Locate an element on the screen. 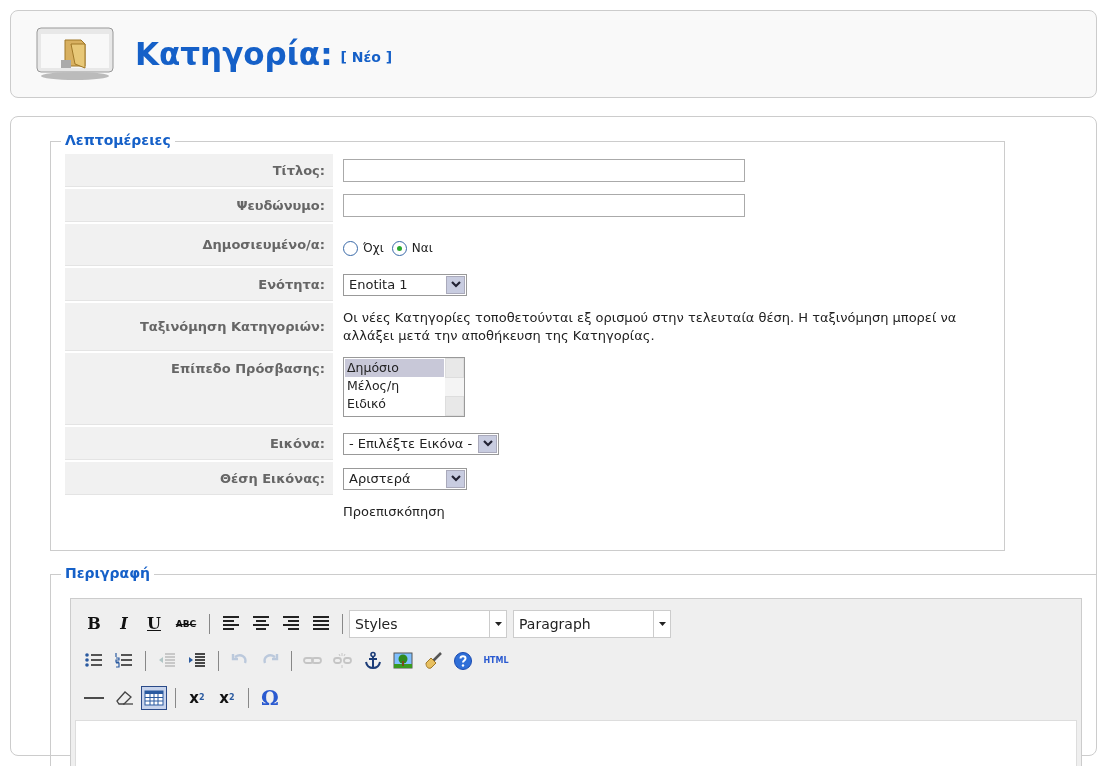  radio-label: Όχι is located at coordinates (373, 248).